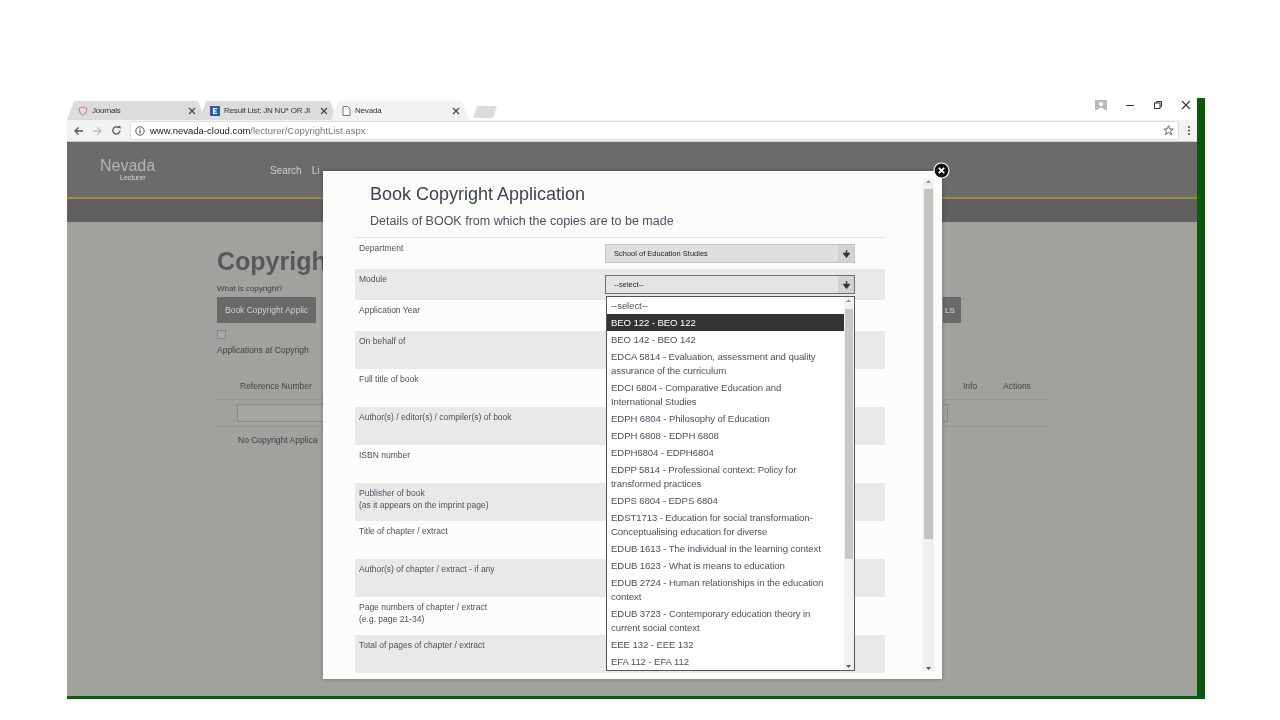 This screenshot has width=1280, height=720. I want to click on dropdown-option: EDPH6804 - EDPH6804, so click(725, 452).